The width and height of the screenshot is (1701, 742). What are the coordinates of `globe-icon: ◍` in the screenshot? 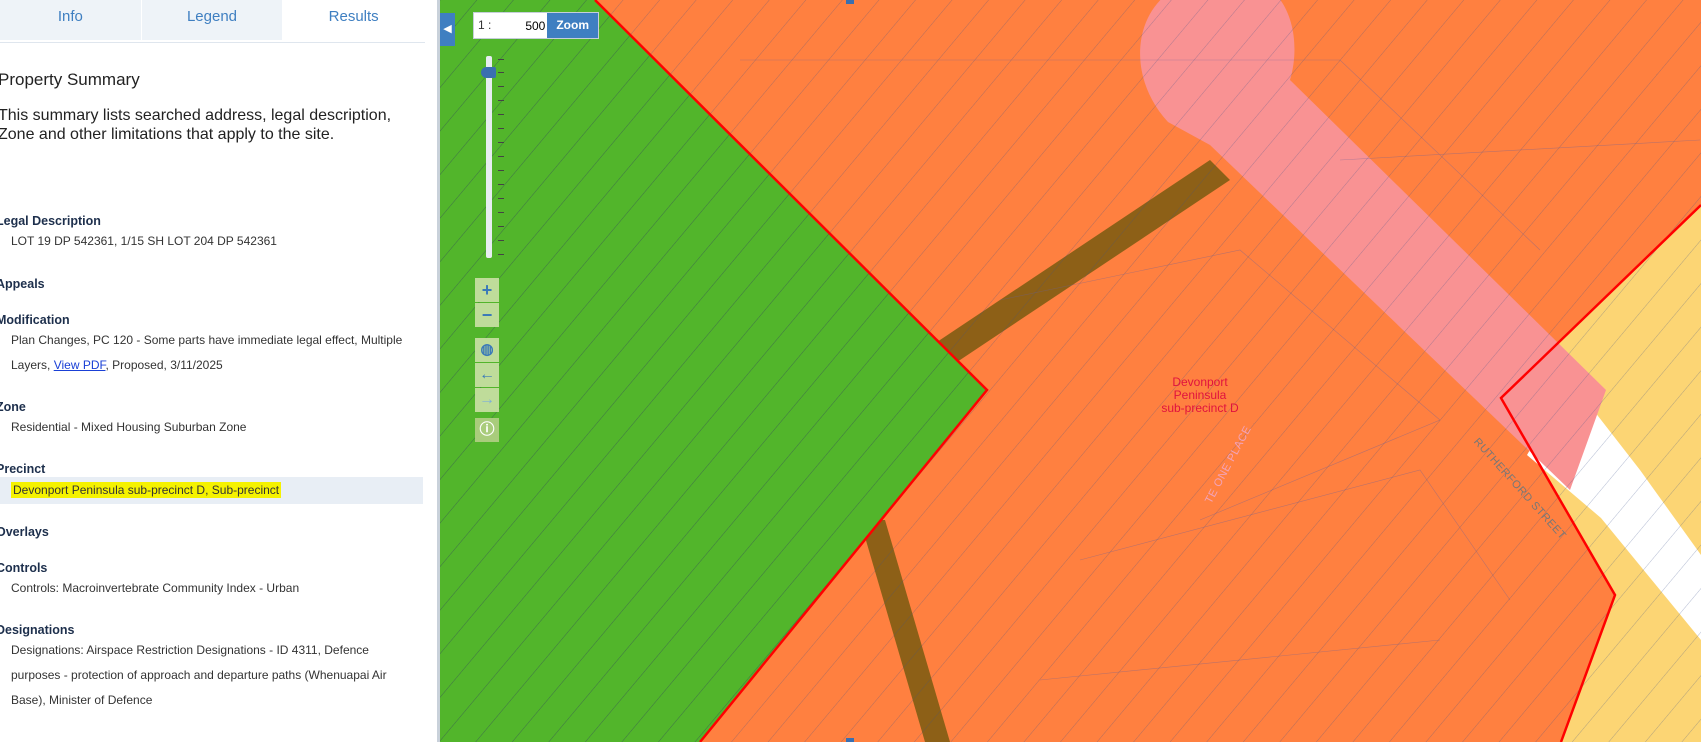 It's located at (487, 349).